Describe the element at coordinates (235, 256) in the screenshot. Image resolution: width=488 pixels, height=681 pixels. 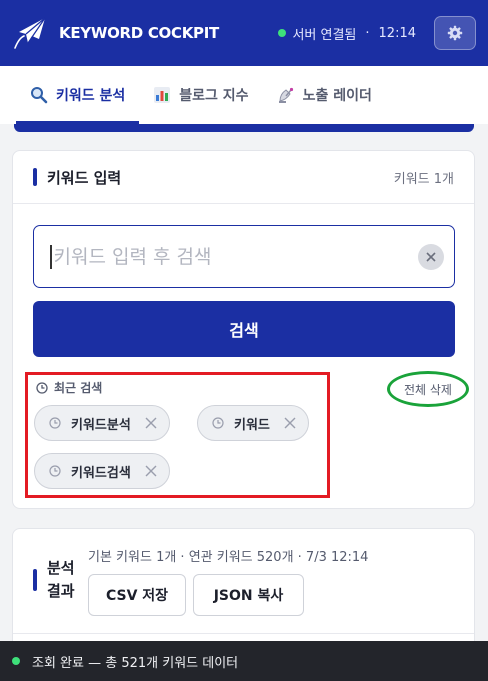
I see `keyword-input` at that location.